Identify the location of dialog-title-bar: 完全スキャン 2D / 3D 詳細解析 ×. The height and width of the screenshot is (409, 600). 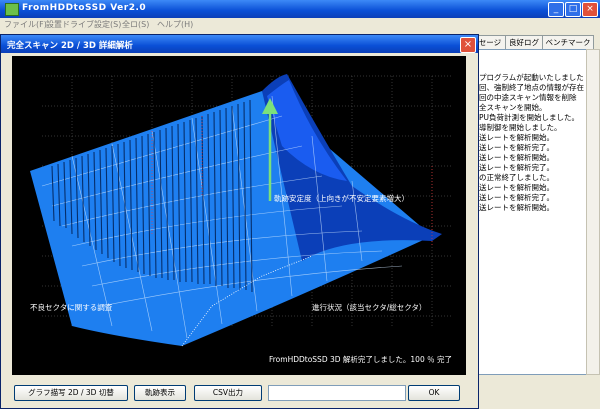
(239, 44).